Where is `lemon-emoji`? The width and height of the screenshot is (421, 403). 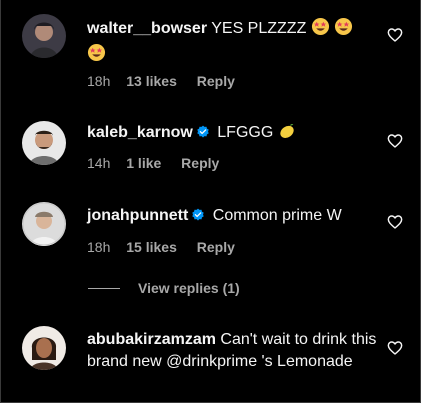
lemon-emoji is located at coordinates (287, 134).